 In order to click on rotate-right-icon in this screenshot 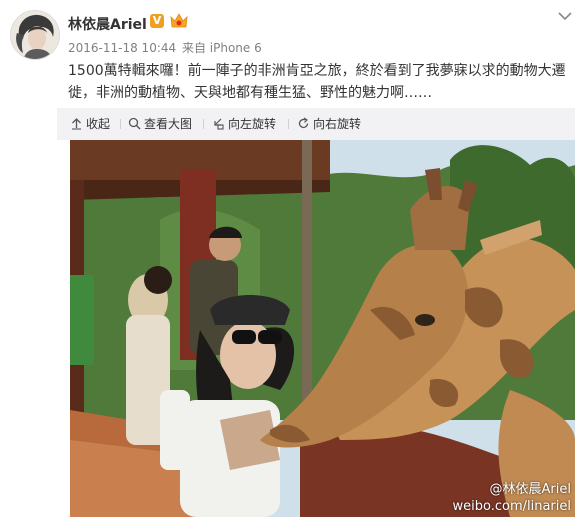, I will do `click(303, 123)`.